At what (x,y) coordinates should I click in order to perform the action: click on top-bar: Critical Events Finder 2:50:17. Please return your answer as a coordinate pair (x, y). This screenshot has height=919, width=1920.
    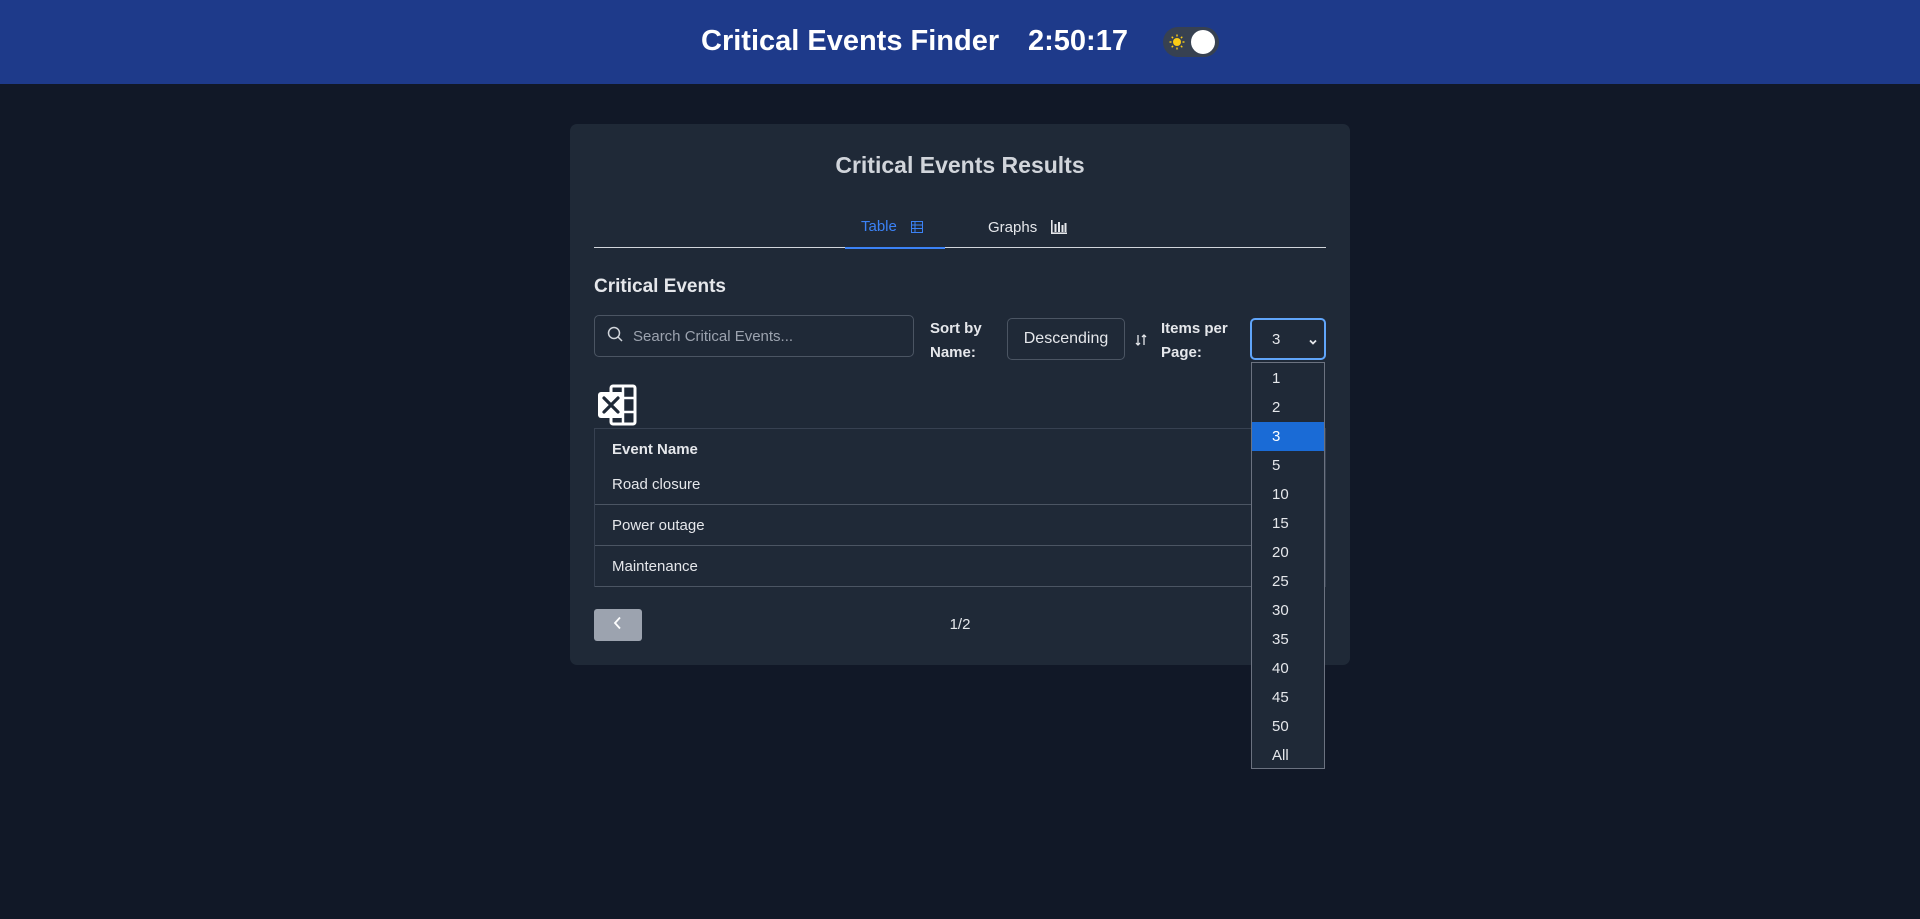
    Looking at the image, I should click on (960, 42).